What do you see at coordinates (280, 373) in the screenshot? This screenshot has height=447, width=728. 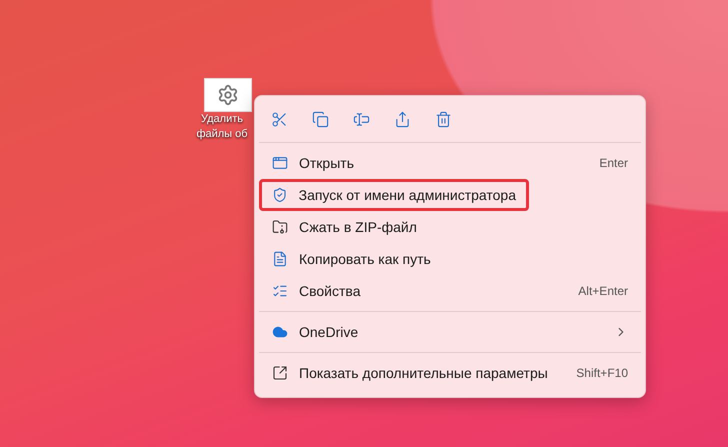 I see `external-window-icon` at bounding box center [280, 373].